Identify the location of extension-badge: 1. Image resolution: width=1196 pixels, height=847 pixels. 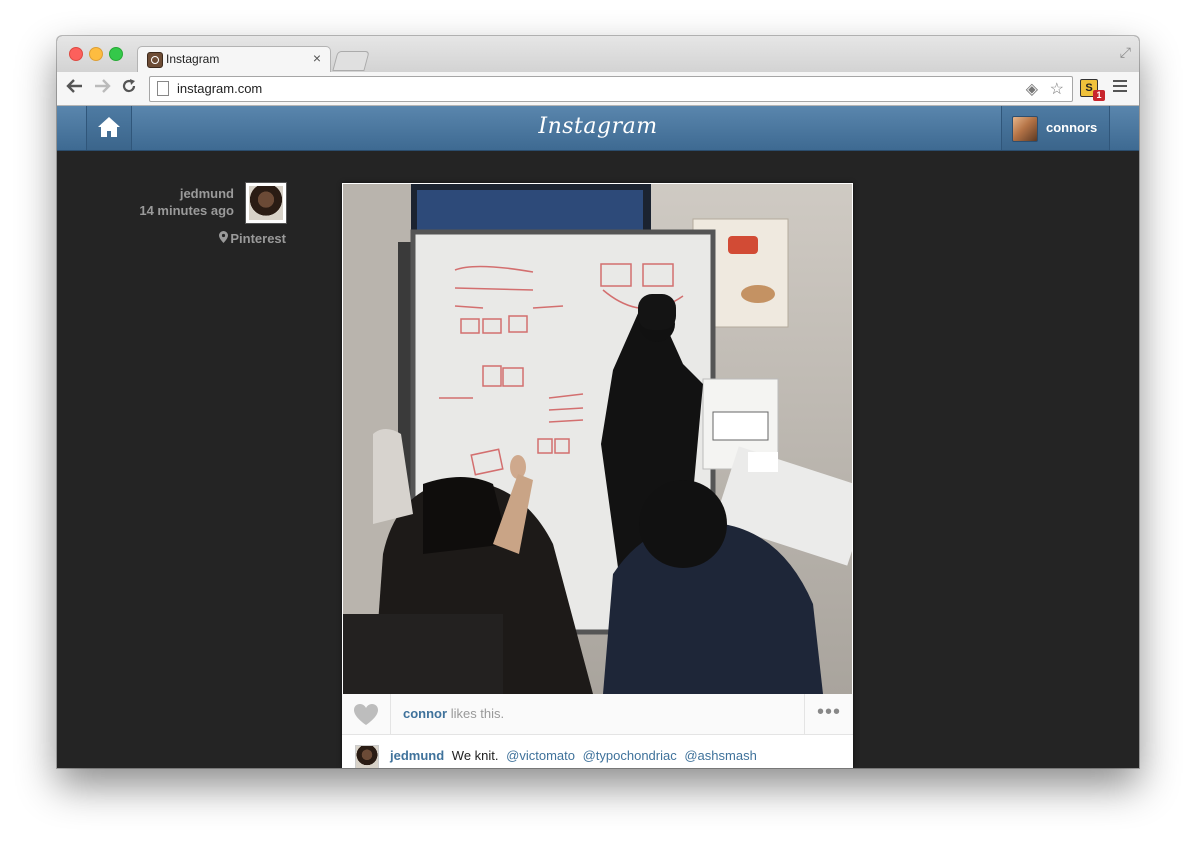
(1099, 95).